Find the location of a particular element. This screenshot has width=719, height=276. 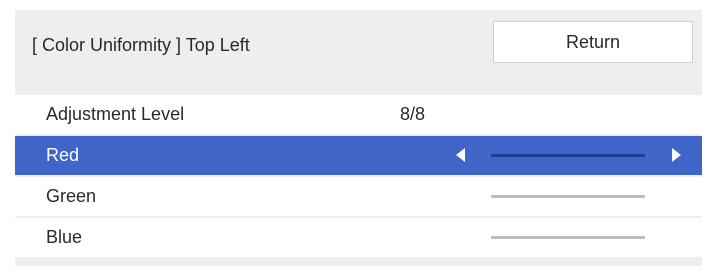

list-item-blue: Blue is located at coordinates (358, 237).